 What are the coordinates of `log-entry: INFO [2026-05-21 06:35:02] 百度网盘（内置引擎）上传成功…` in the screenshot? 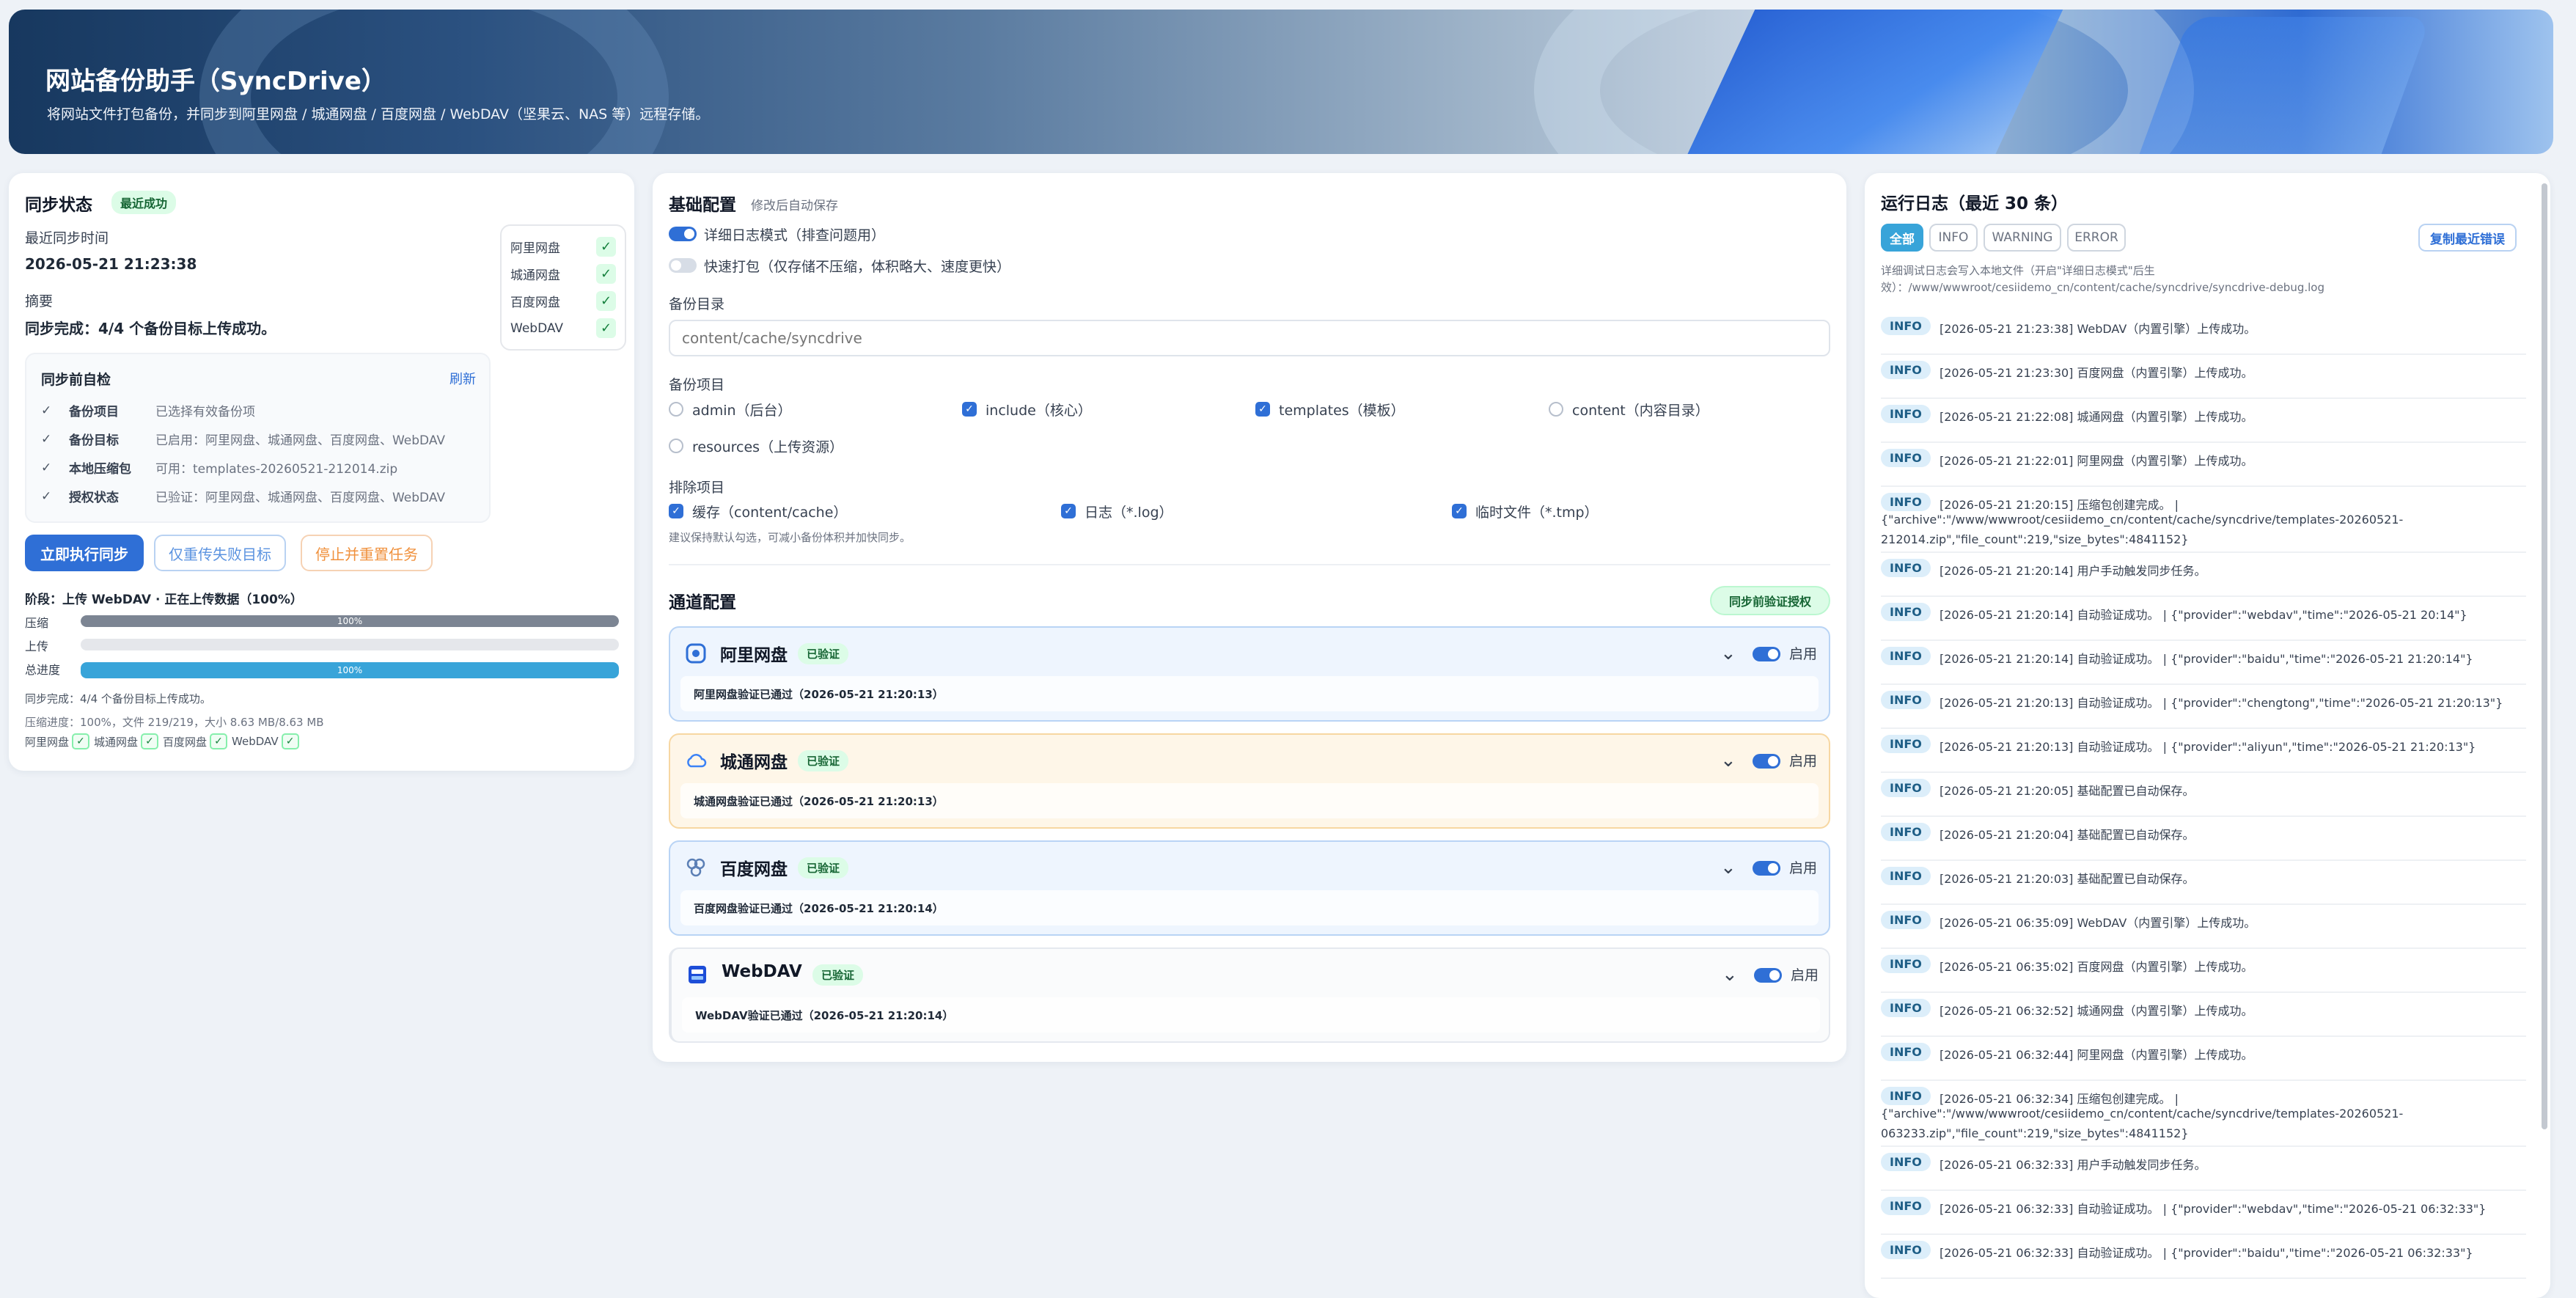 It's located at (2204, 974).